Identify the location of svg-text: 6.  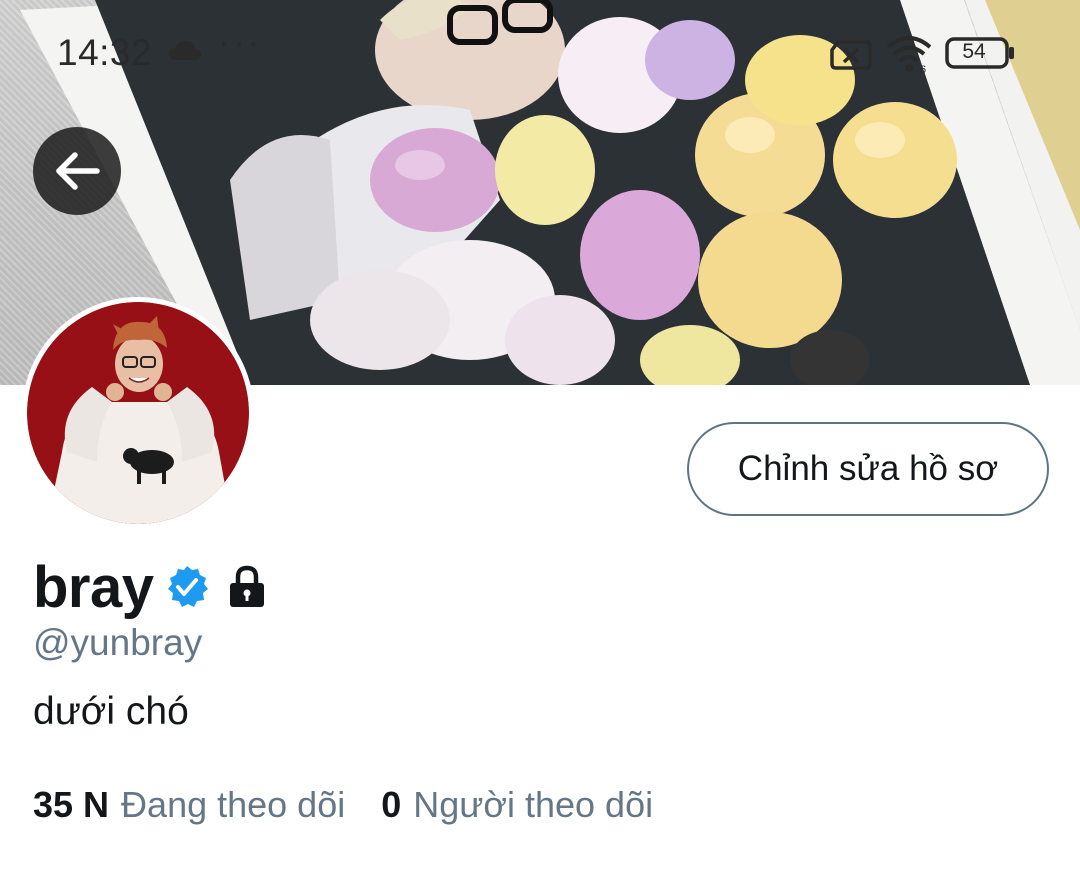
(923, 69).